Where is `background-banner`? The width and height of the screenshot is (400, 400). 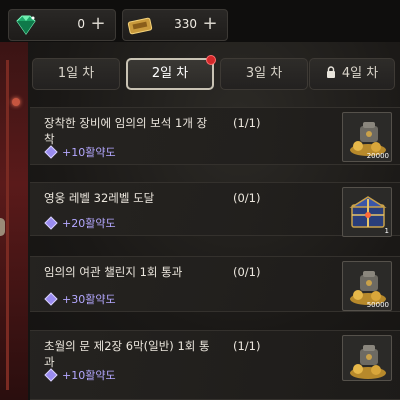
background-banner is located at coordinates (14, 220).